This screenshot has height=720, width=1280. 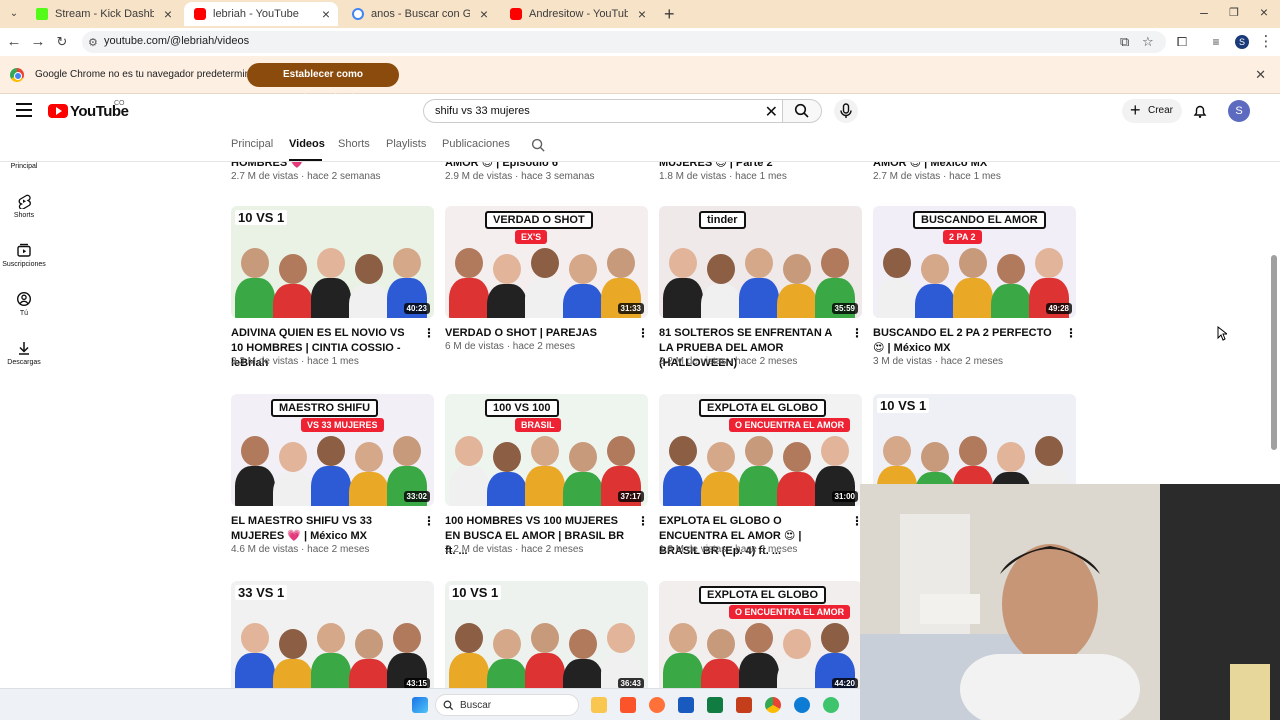 What do you see at coordinates (62, 42) in the screenshot?
I see `reload-icon: ↻` at bounding box center [62, 42].